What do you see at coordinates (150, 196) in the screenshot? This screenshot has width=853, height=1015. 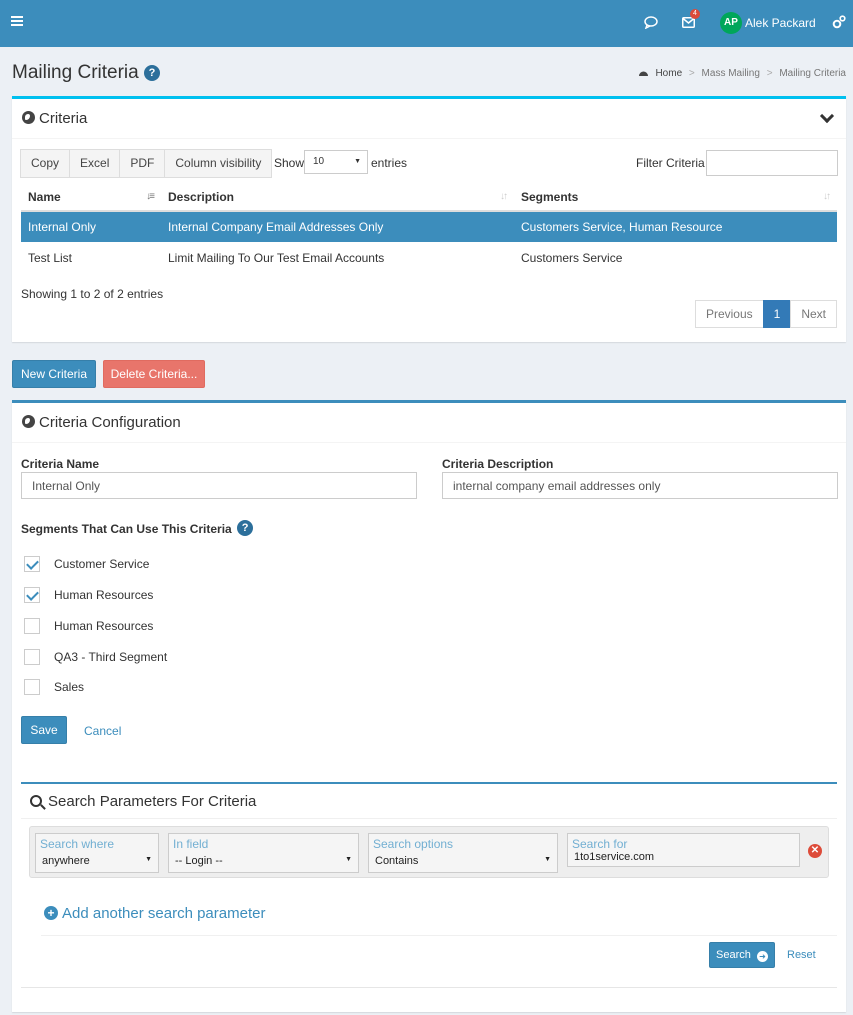 I see `sort-asc-icon: ↓≡` at bounding box center [150, 196].